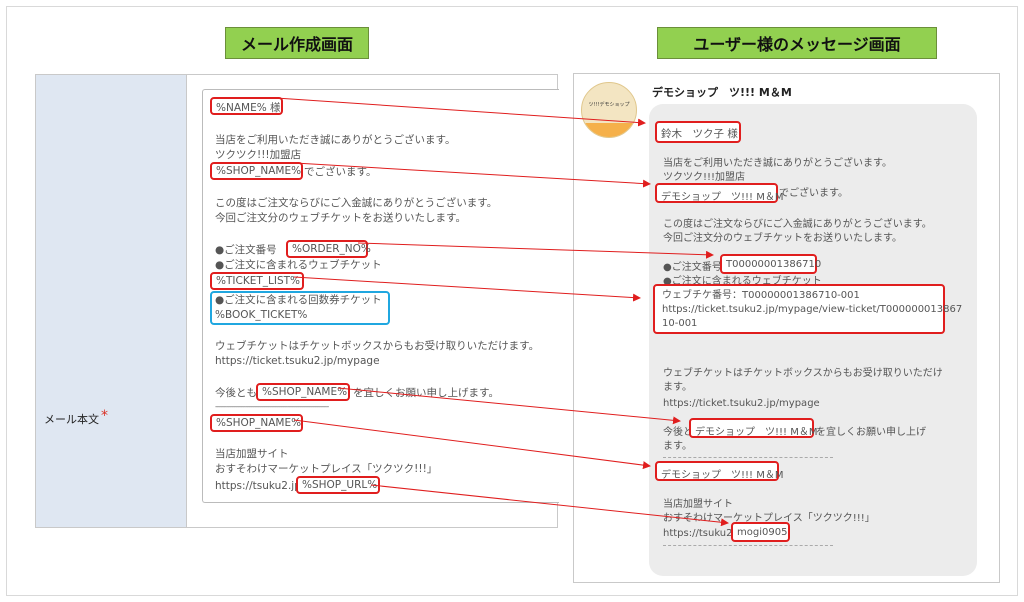 This screenshot has height=602, width=1024. What do you see at coordinates (677, 446) in the screenshot?
I see `msg-line-closing-suffix2: ます。` at bounding box center [677, 446].